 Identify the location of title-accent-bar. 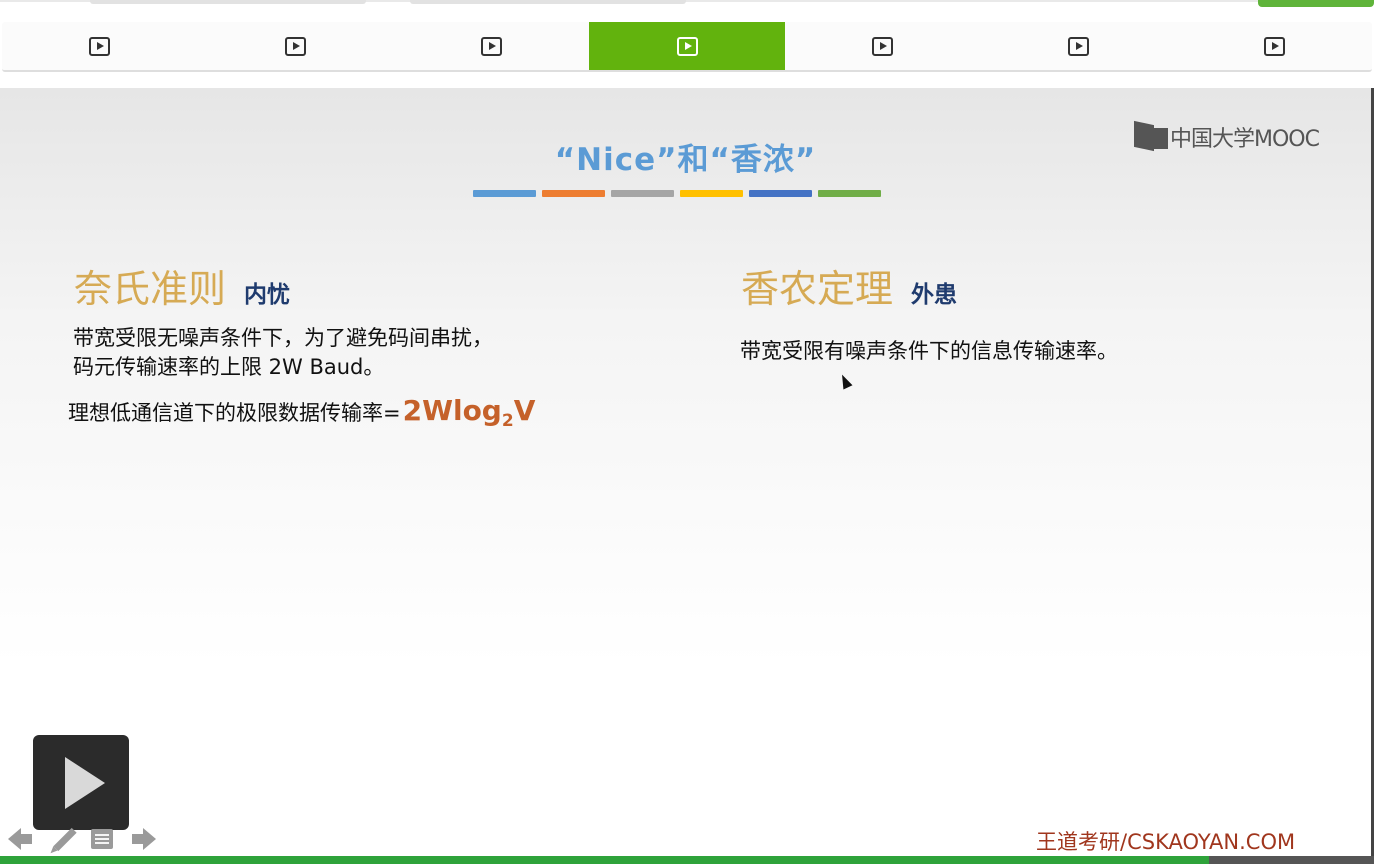
(677, 193).